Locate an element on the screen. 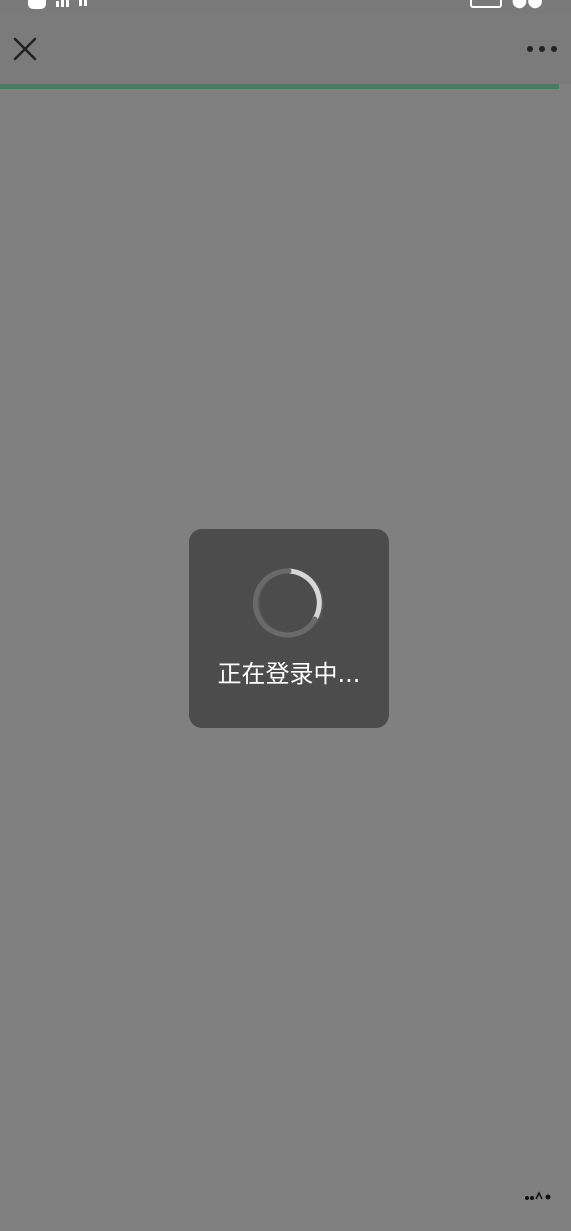 The width and height of the screenshot is (571, 1231). more-icon is located at coordinates (542, 49).